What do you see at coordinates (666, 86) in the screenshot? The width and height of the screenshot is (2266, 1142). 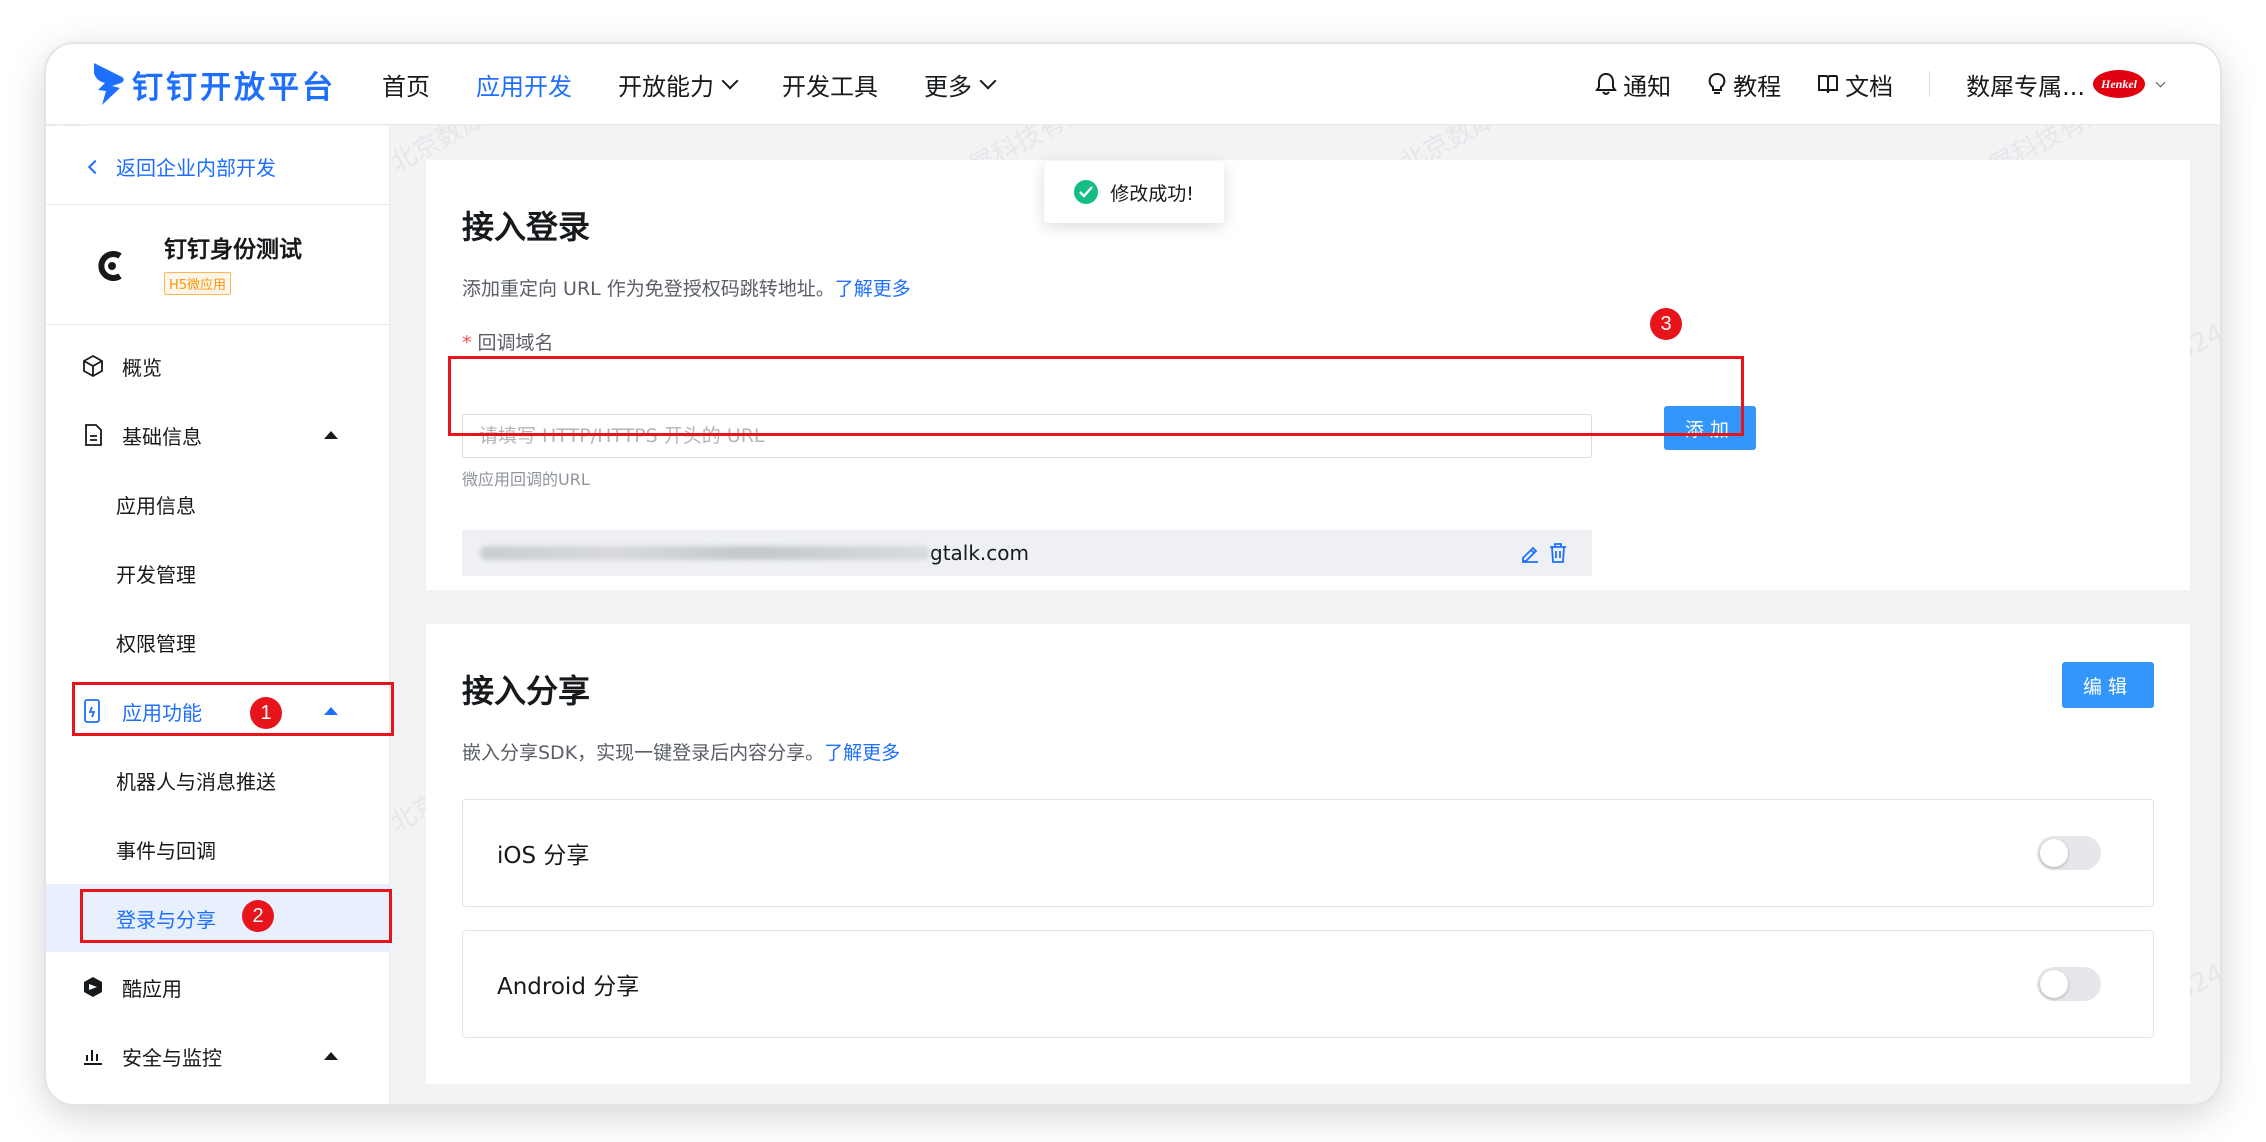 I see `nav-item-label: 开放能力` at bounding box center [666, 86].